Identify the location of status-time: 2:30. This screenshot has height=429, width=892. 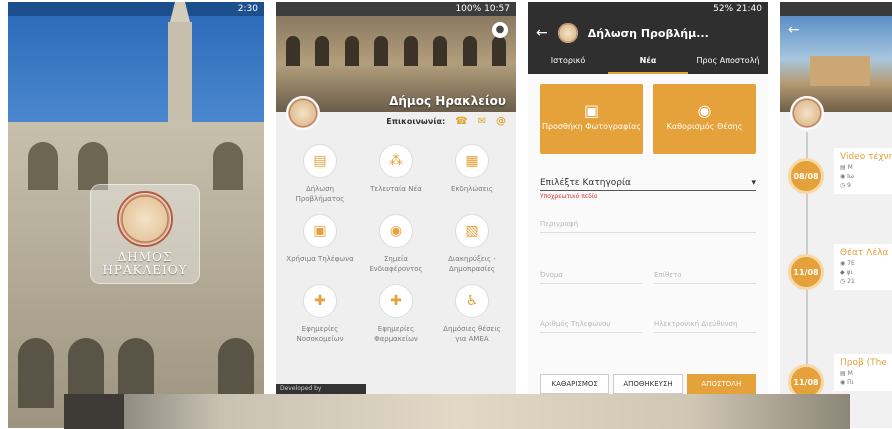
(247, 9).